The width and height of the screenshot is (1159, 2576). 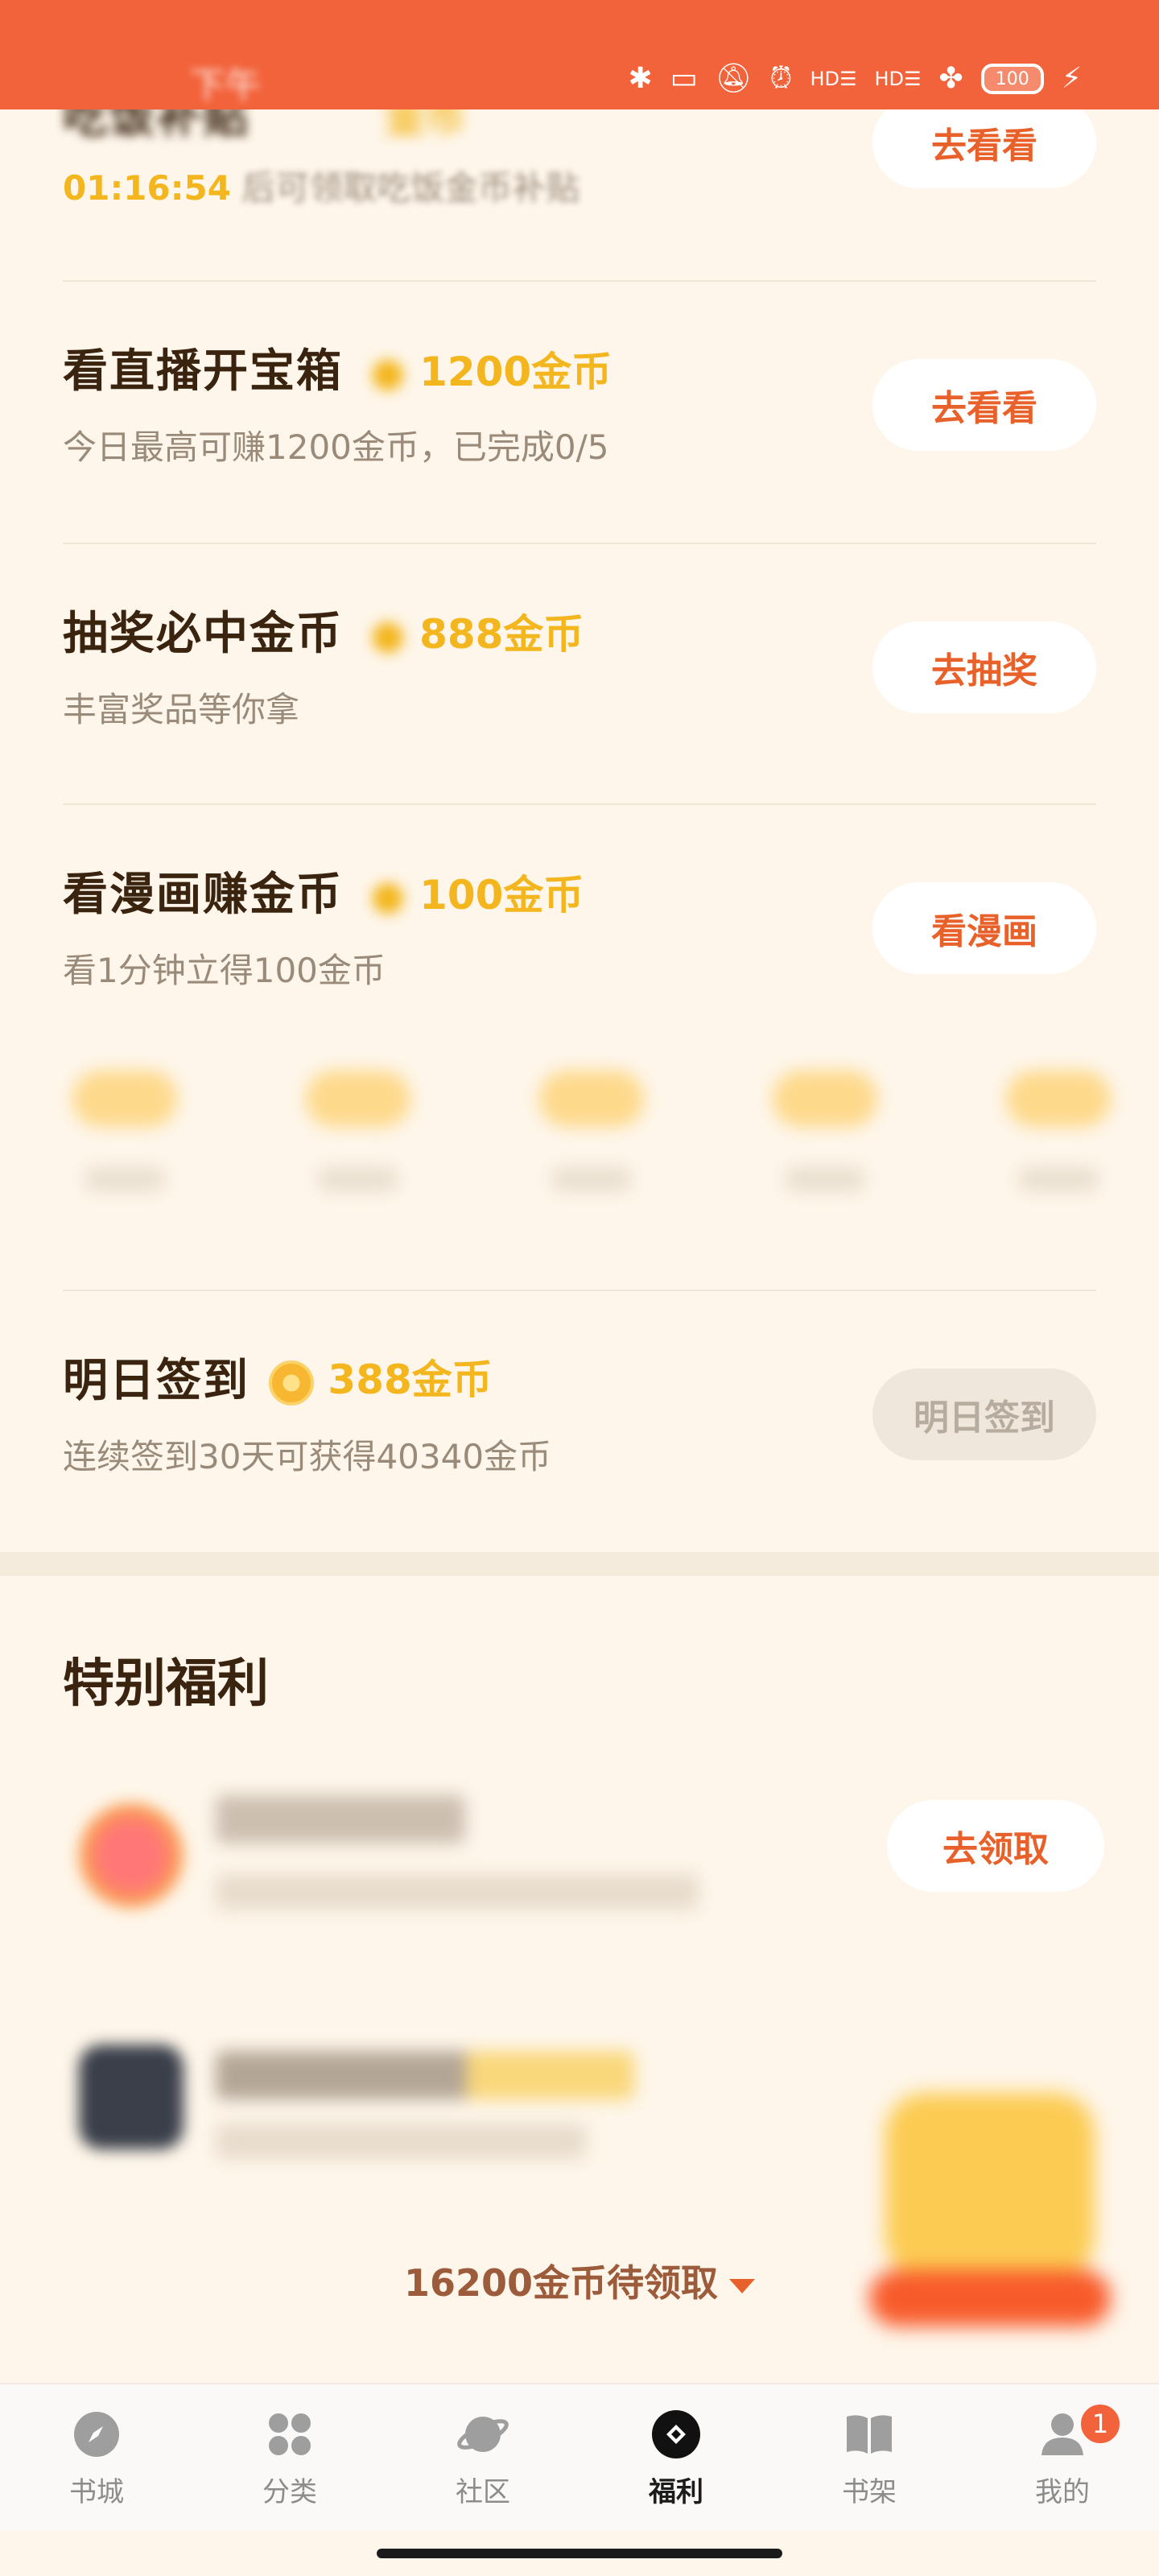 I want to click on section-divider, so click(x=579, y=1564).